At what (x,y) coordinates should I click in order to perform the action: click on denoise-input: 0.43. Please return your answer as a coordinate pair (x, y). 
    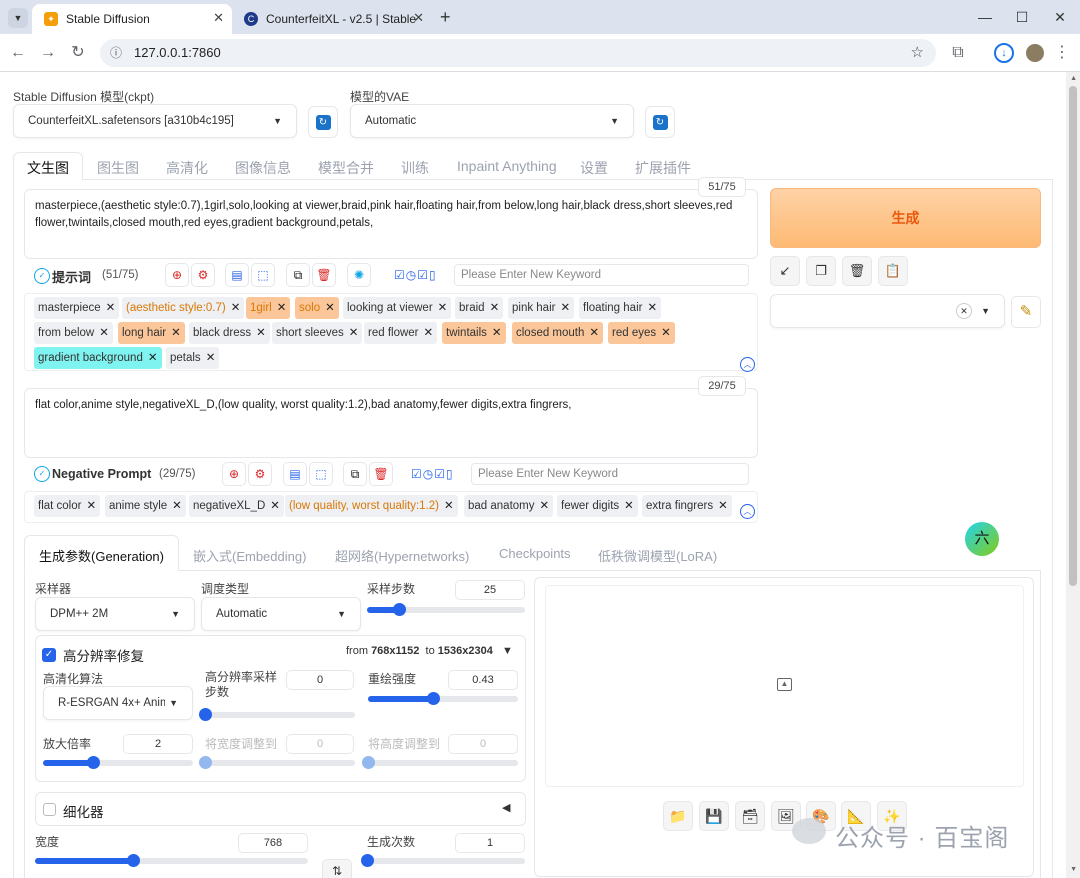
    Looking at the image, I should click on (483, 680).